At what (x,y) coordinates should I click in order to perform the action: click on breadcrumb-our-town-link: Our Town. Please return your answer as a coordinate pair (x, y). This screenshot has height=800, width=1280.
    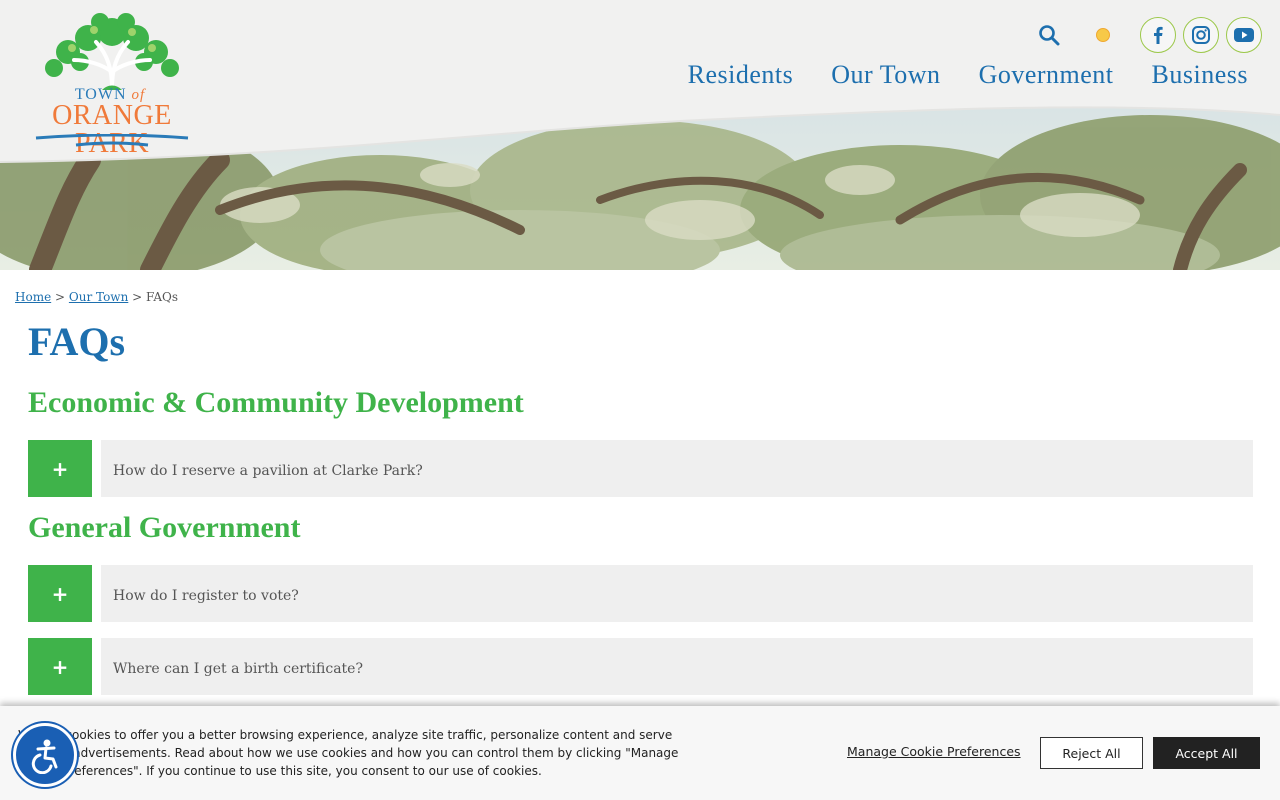
    Looking at the image, I should click on (98, 297).